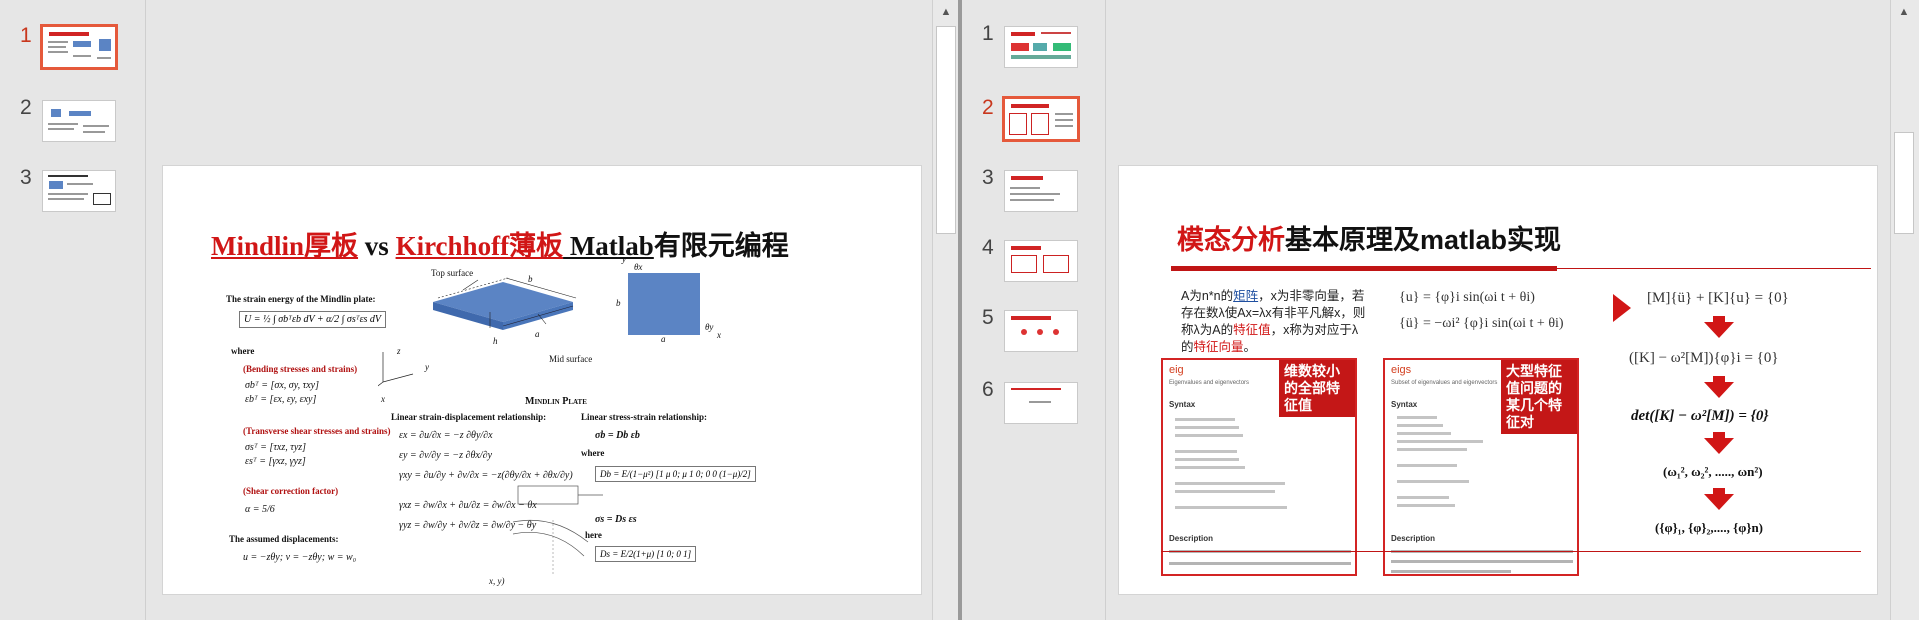 This screenshot has height=620, width=1919. I want to click on top-view-y-label: y, so click(624, 259).